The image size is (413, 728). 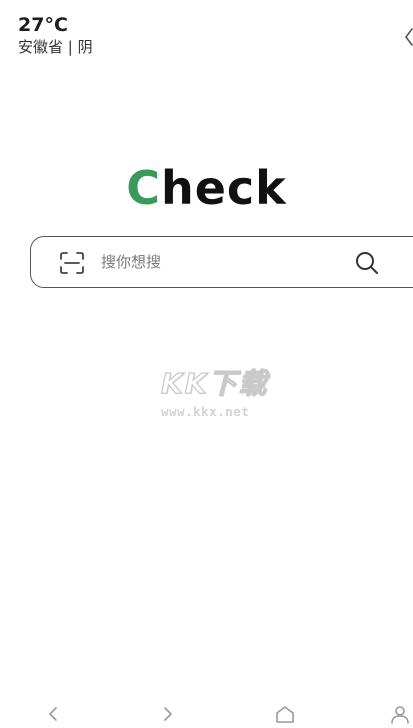 I want to click on weather-temperature: 27°C, so click(x=43, y=25).